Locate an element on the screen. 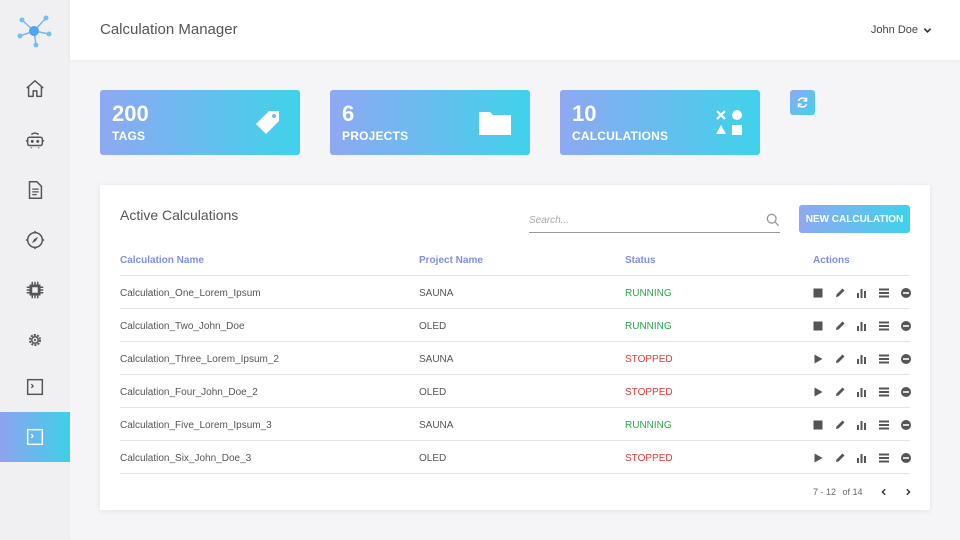  sidebar-item-terminal is located at coordinates (35, 387).